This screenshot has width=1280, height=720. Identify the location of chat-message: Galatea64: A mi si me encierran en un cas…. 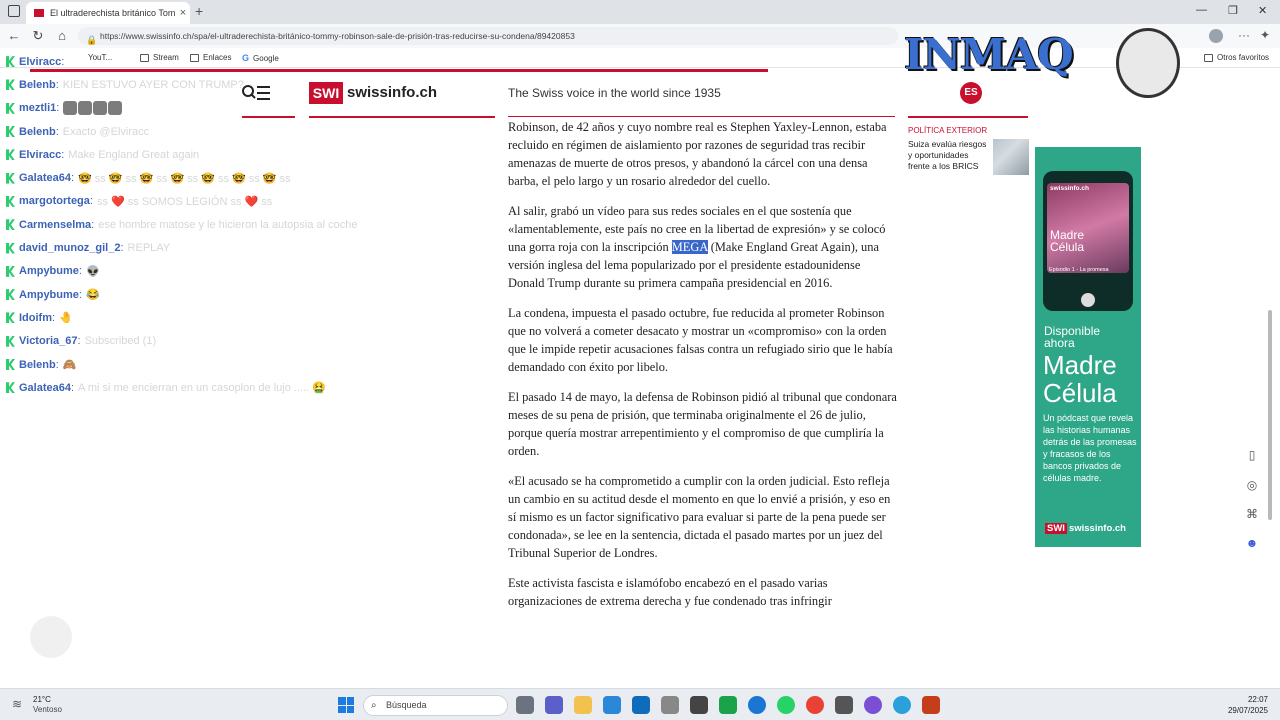
(216, 387).